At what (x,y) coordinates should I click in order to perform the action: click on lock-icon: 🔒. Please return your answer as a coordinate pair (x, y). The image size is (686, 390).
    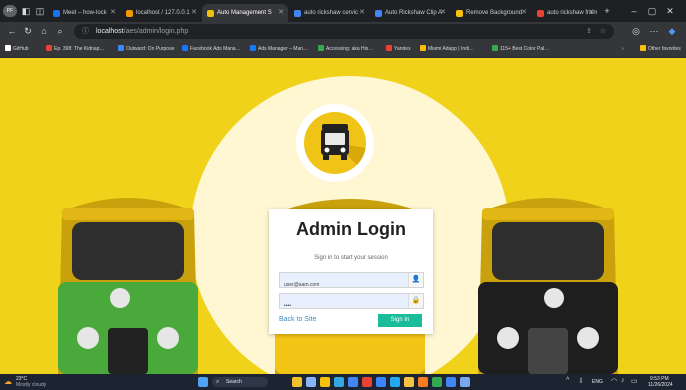
    Looking at the image, I should click on (415, 301).